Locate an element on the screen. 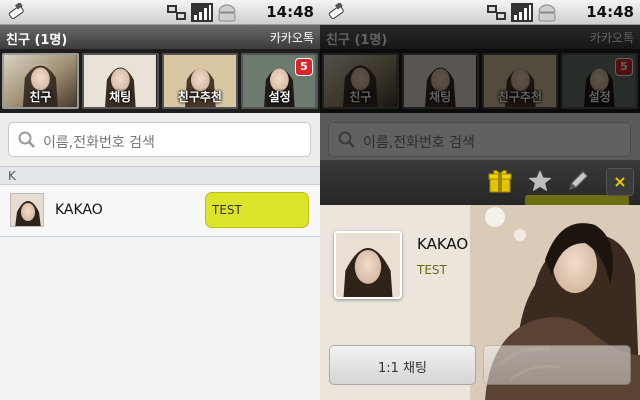  chat-button-label: 1:1 채팅 is located at coordinates (402, 368).